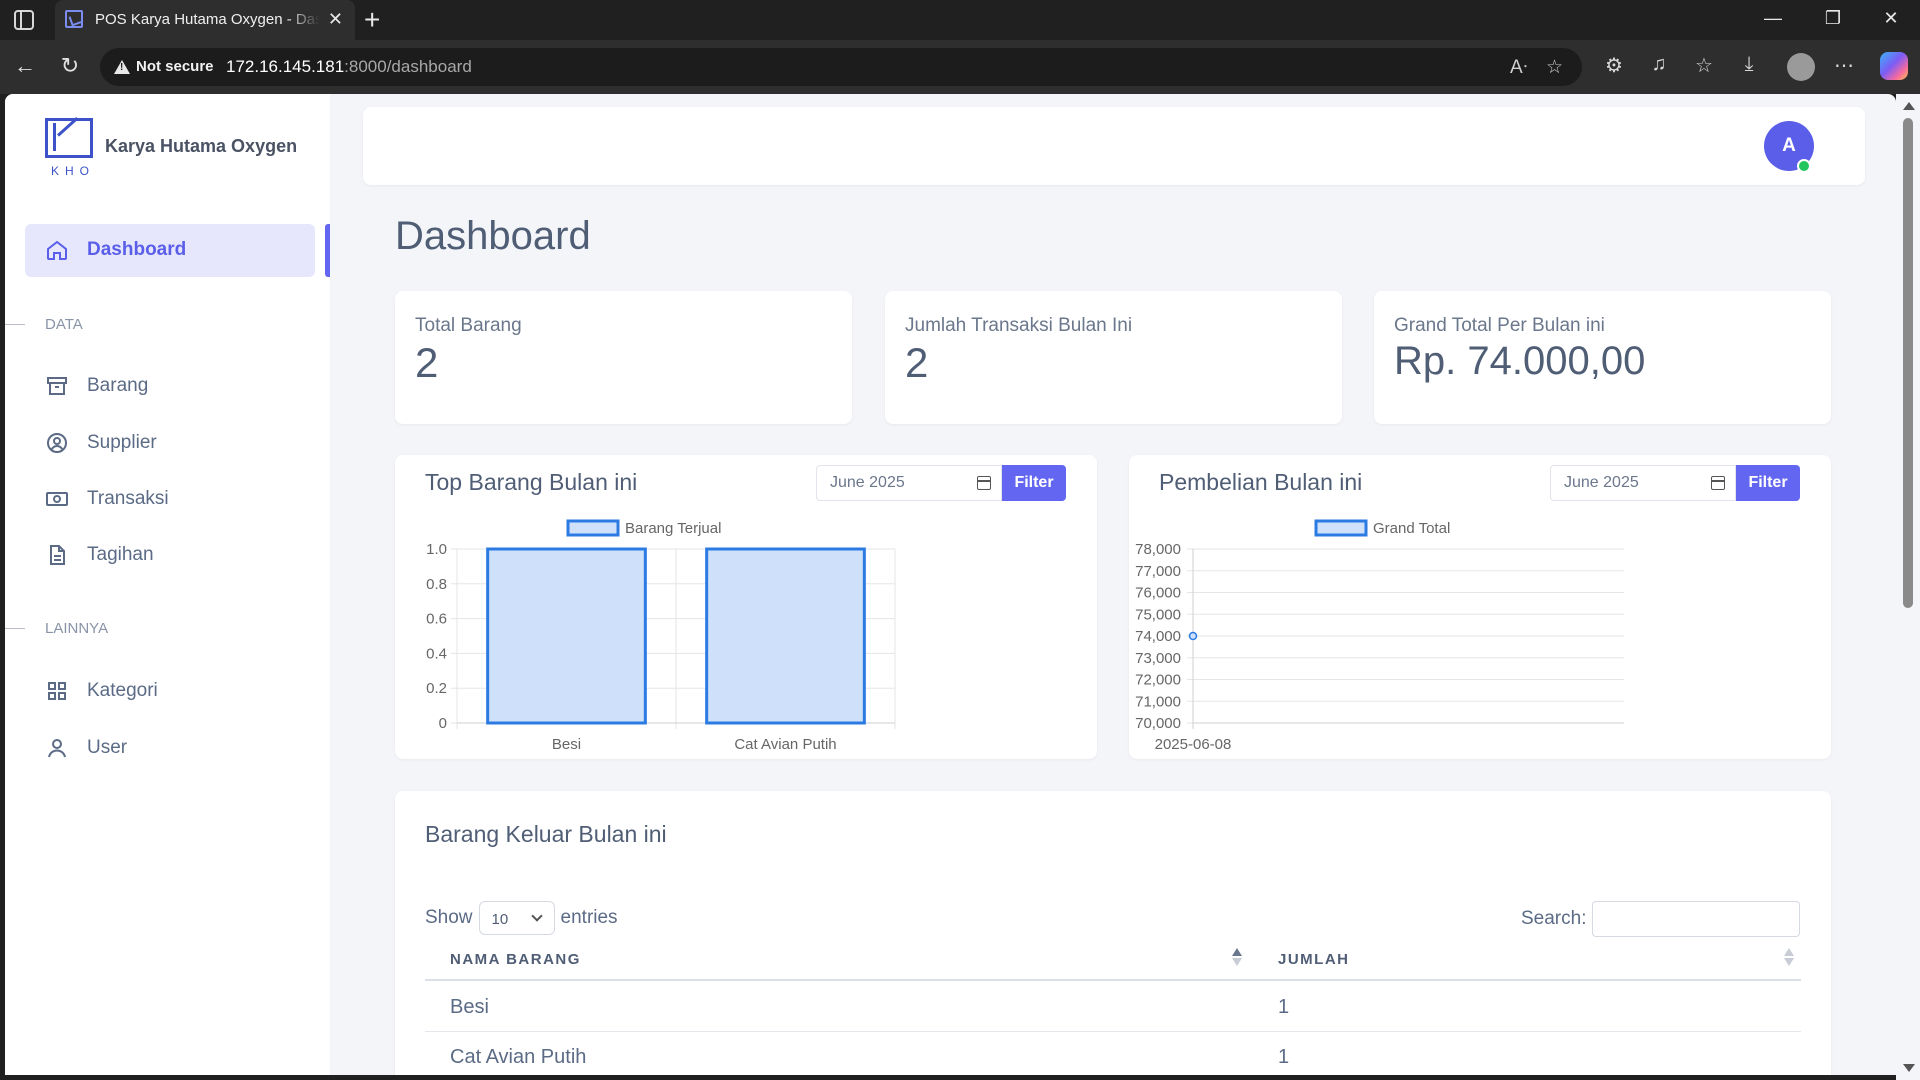 This screenshot has height=1080, width=1920. Describe the element at coordinates (1749, 64) in the screenshot. I see `downloads-icon: ⤓` at that location.